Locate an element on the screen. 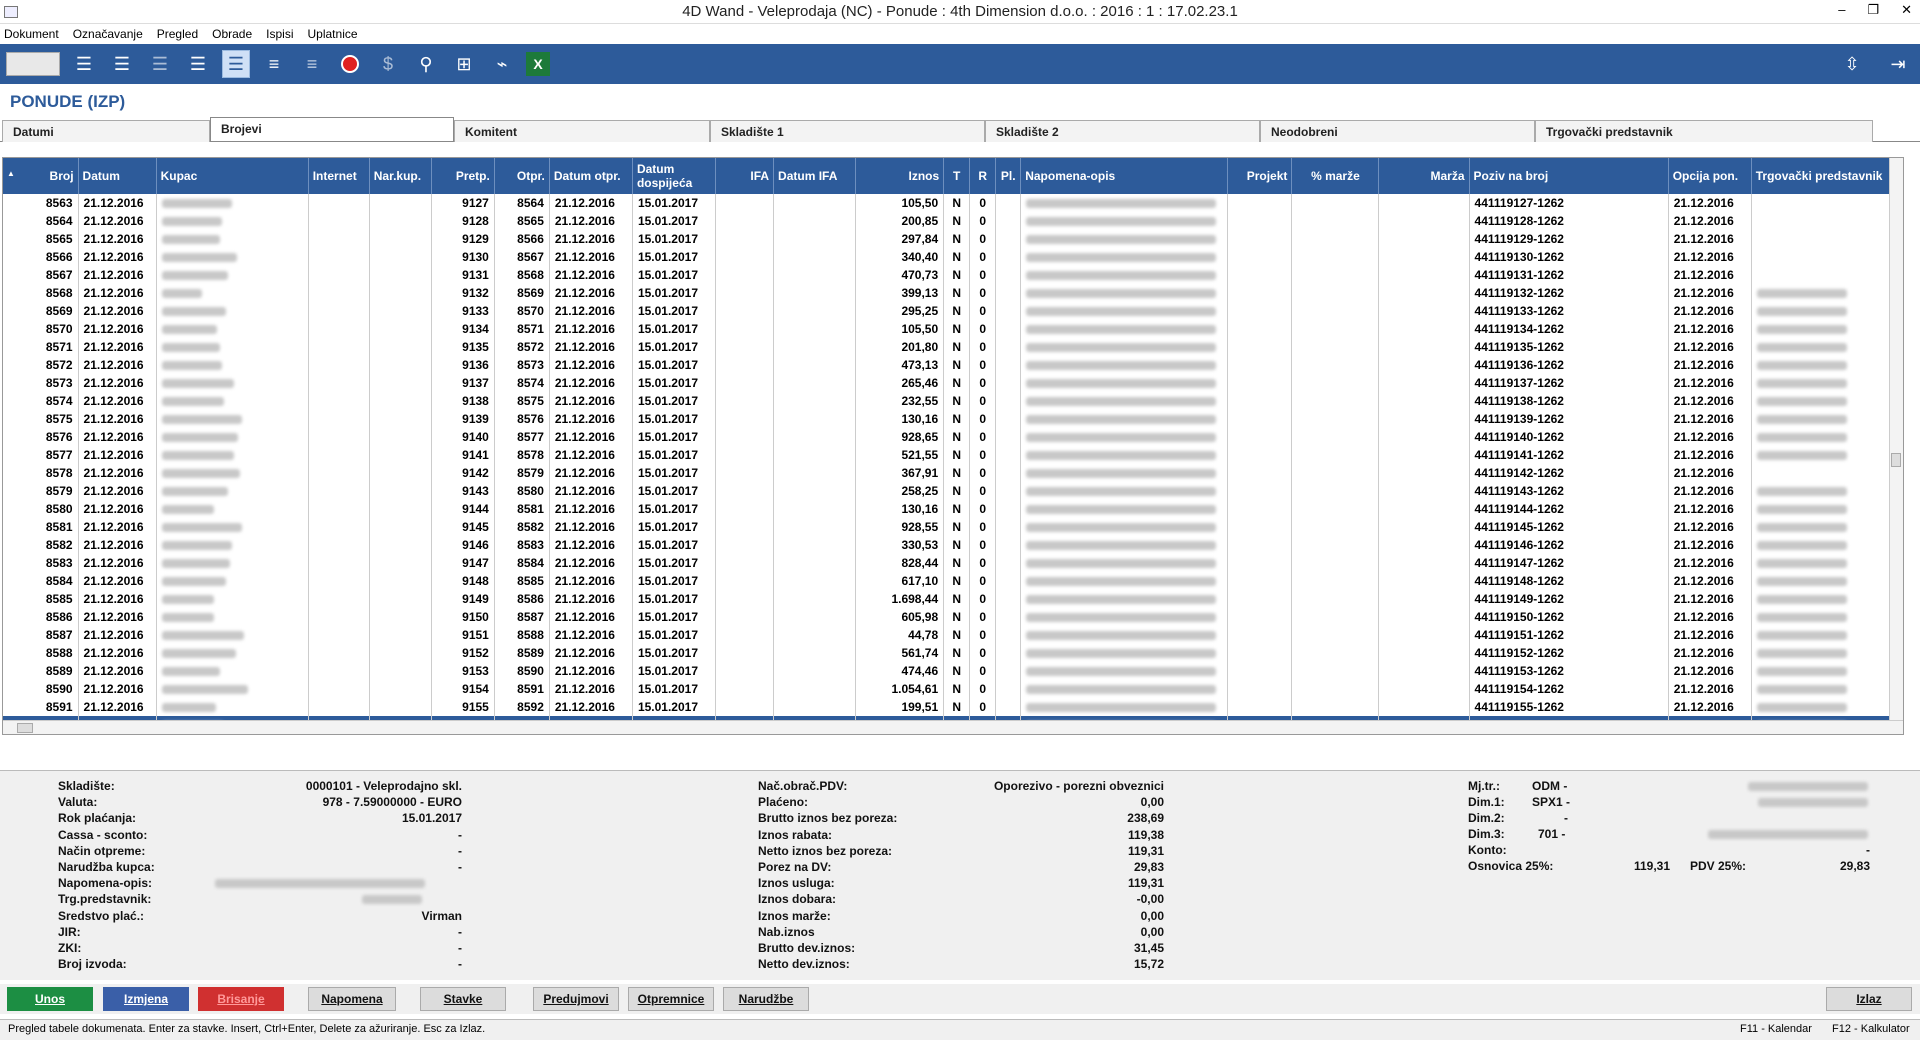 The width and height of the screenshot is (1920, 1040). col-napomena-opis: Napomena-opis is located at coordinates (1124, 176).